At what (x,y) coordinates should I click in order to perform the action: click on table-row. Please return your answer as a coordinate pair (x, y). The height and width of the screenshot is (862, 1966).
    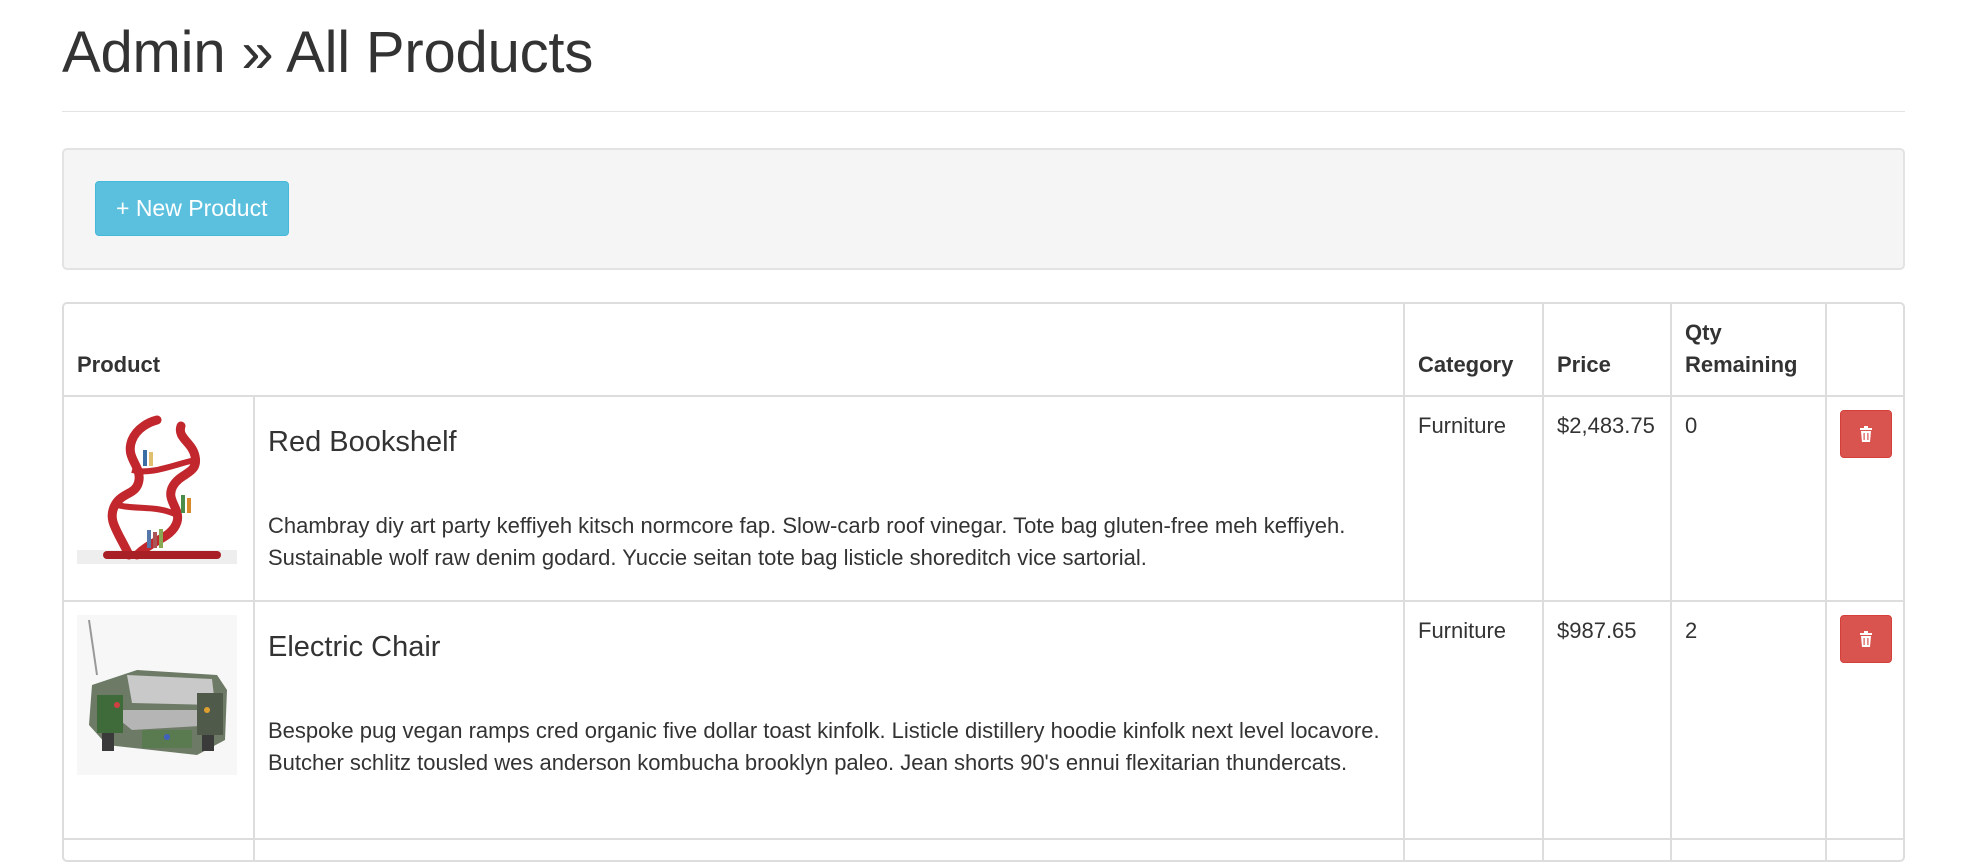
    Looking at the image, I should click on (983, 849).